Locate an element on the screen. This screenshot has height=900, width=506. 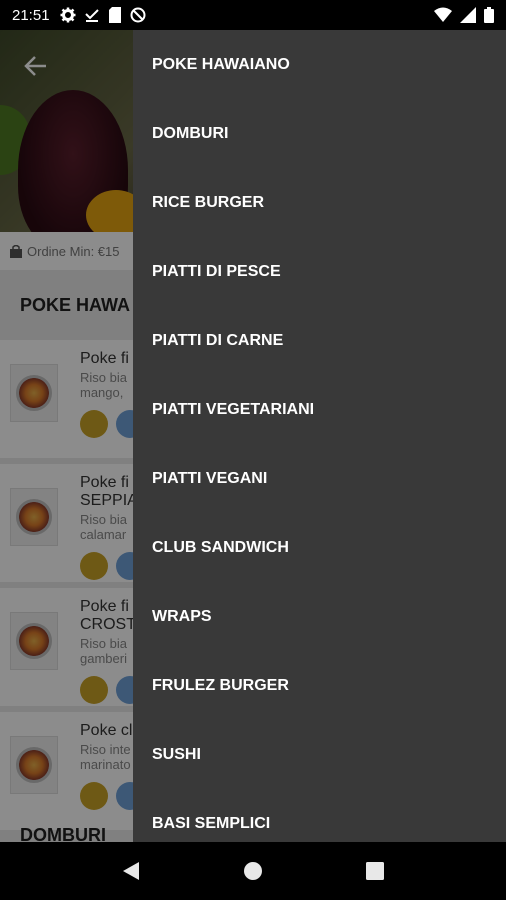
nav-home-button is located at coordinates (253, 871).